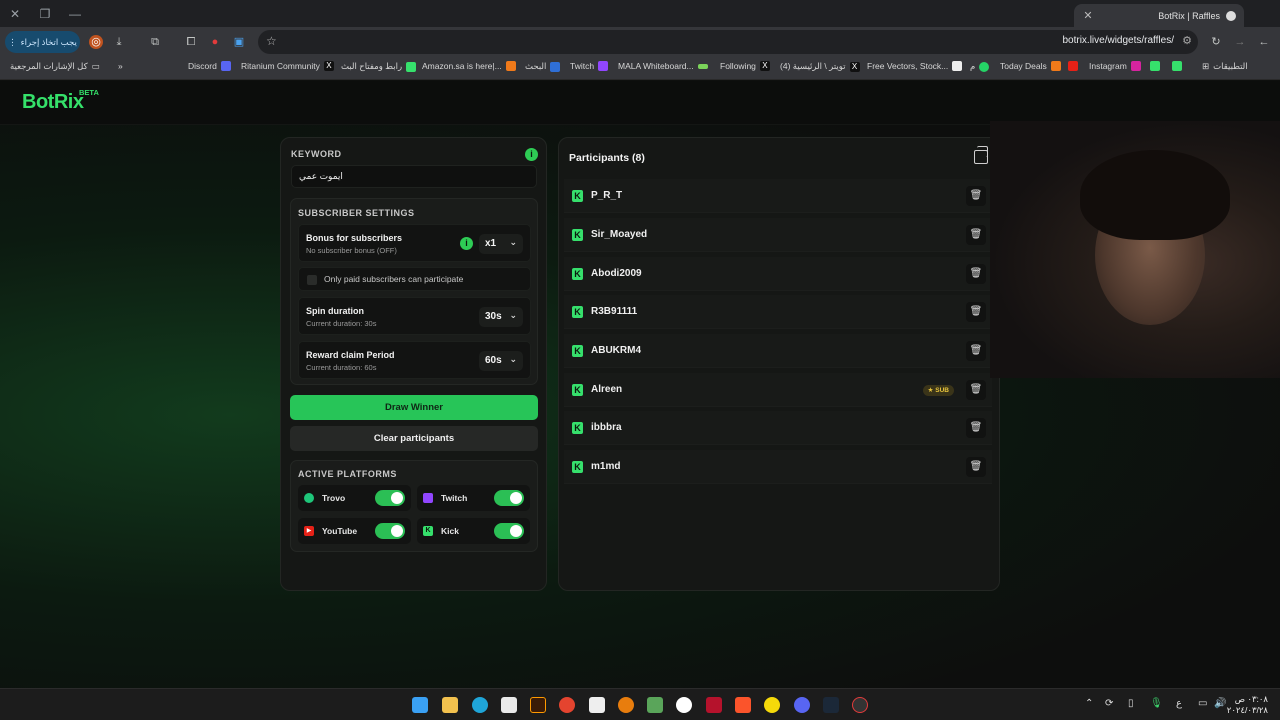 The width and height of the screenshot is (1280, 720). I want to click on close-window-icon: ✕, so click(15, 14).